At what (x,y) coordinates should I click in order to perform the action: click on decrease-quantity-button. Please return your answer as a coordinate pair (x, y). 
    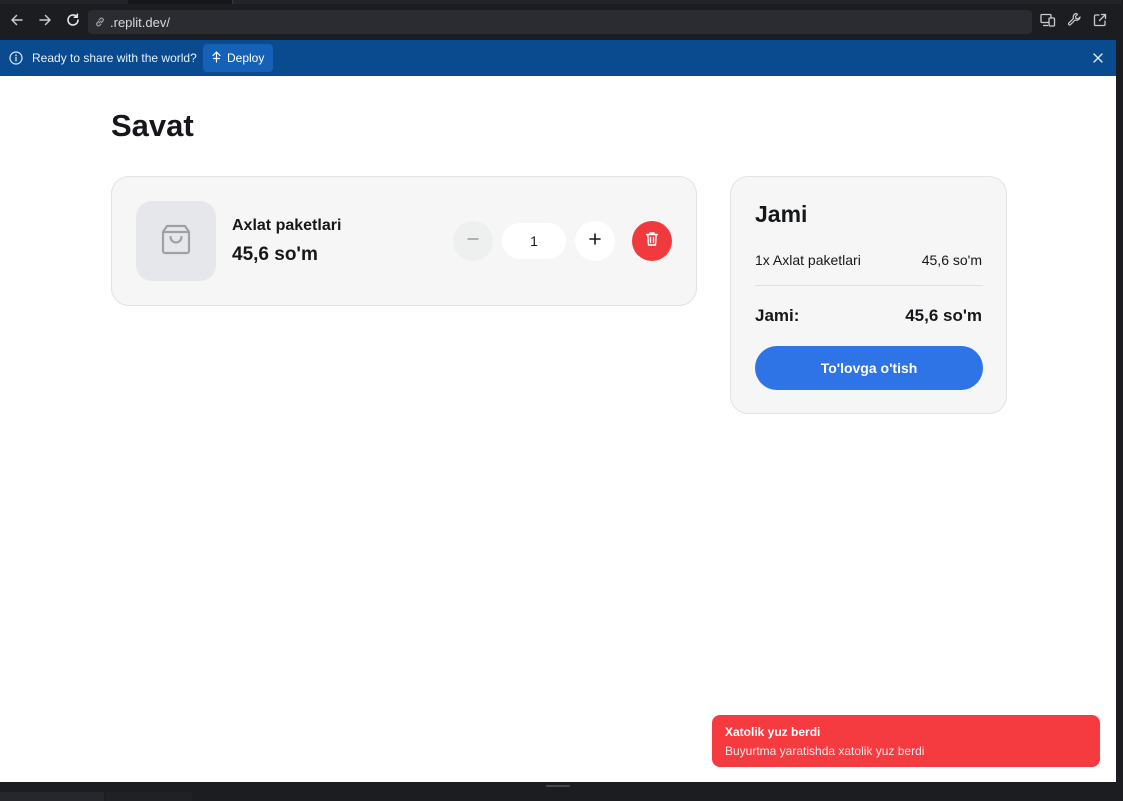
    Looking at the image, I should click on (473, 241).